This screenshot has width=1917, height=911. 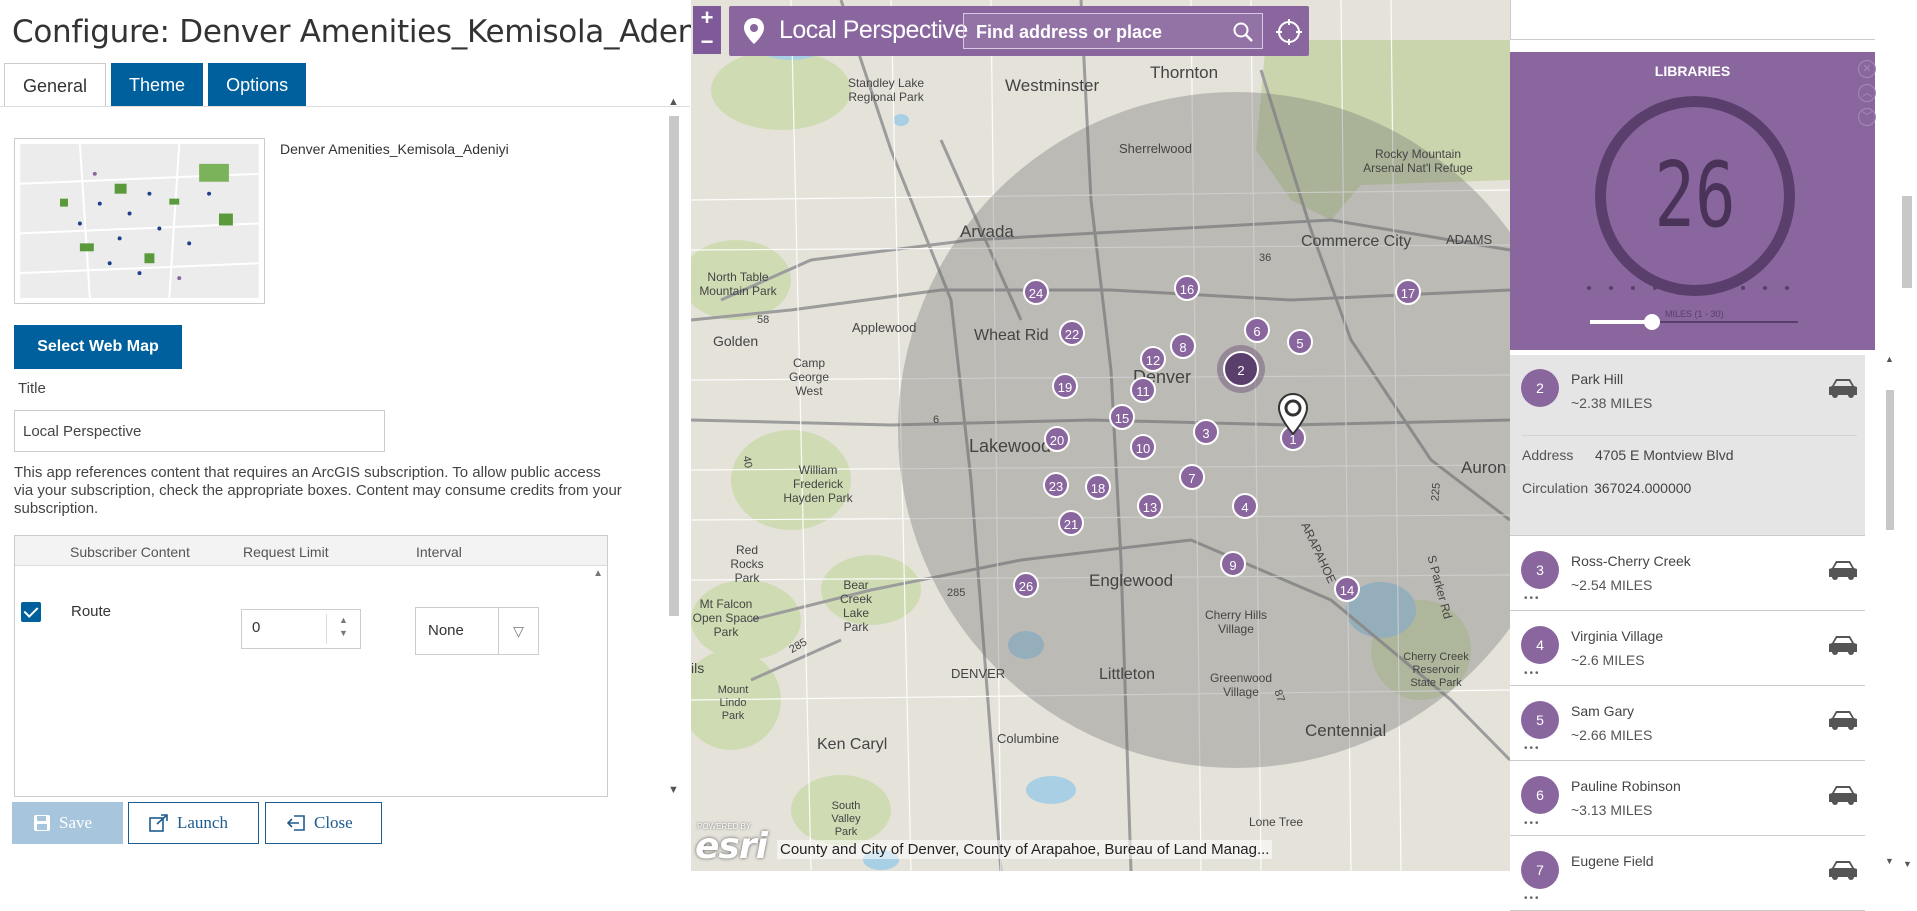 What do you see at coordinates (1183, 346) in the screenshot?
I see `map-marker-8: 8` at bounding box center [1183, 346].